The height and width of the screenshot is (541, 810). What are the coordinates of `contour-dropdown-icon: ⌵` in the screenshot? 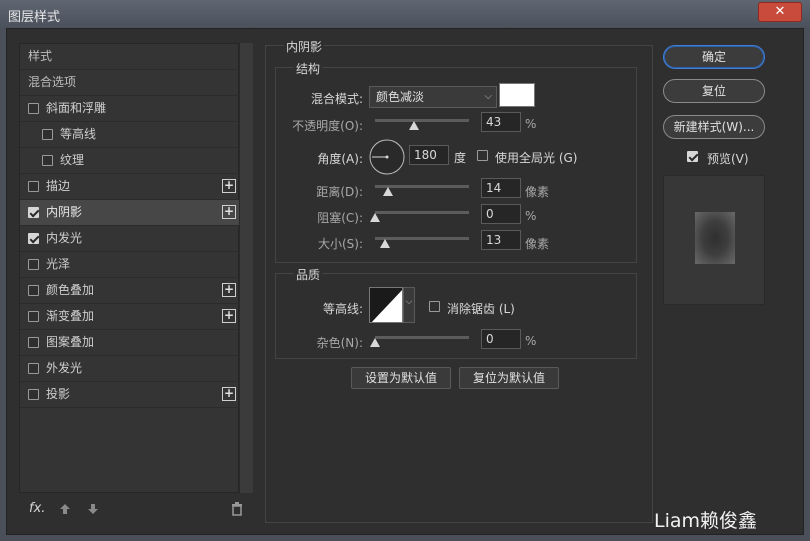 It's located at (409, 305).